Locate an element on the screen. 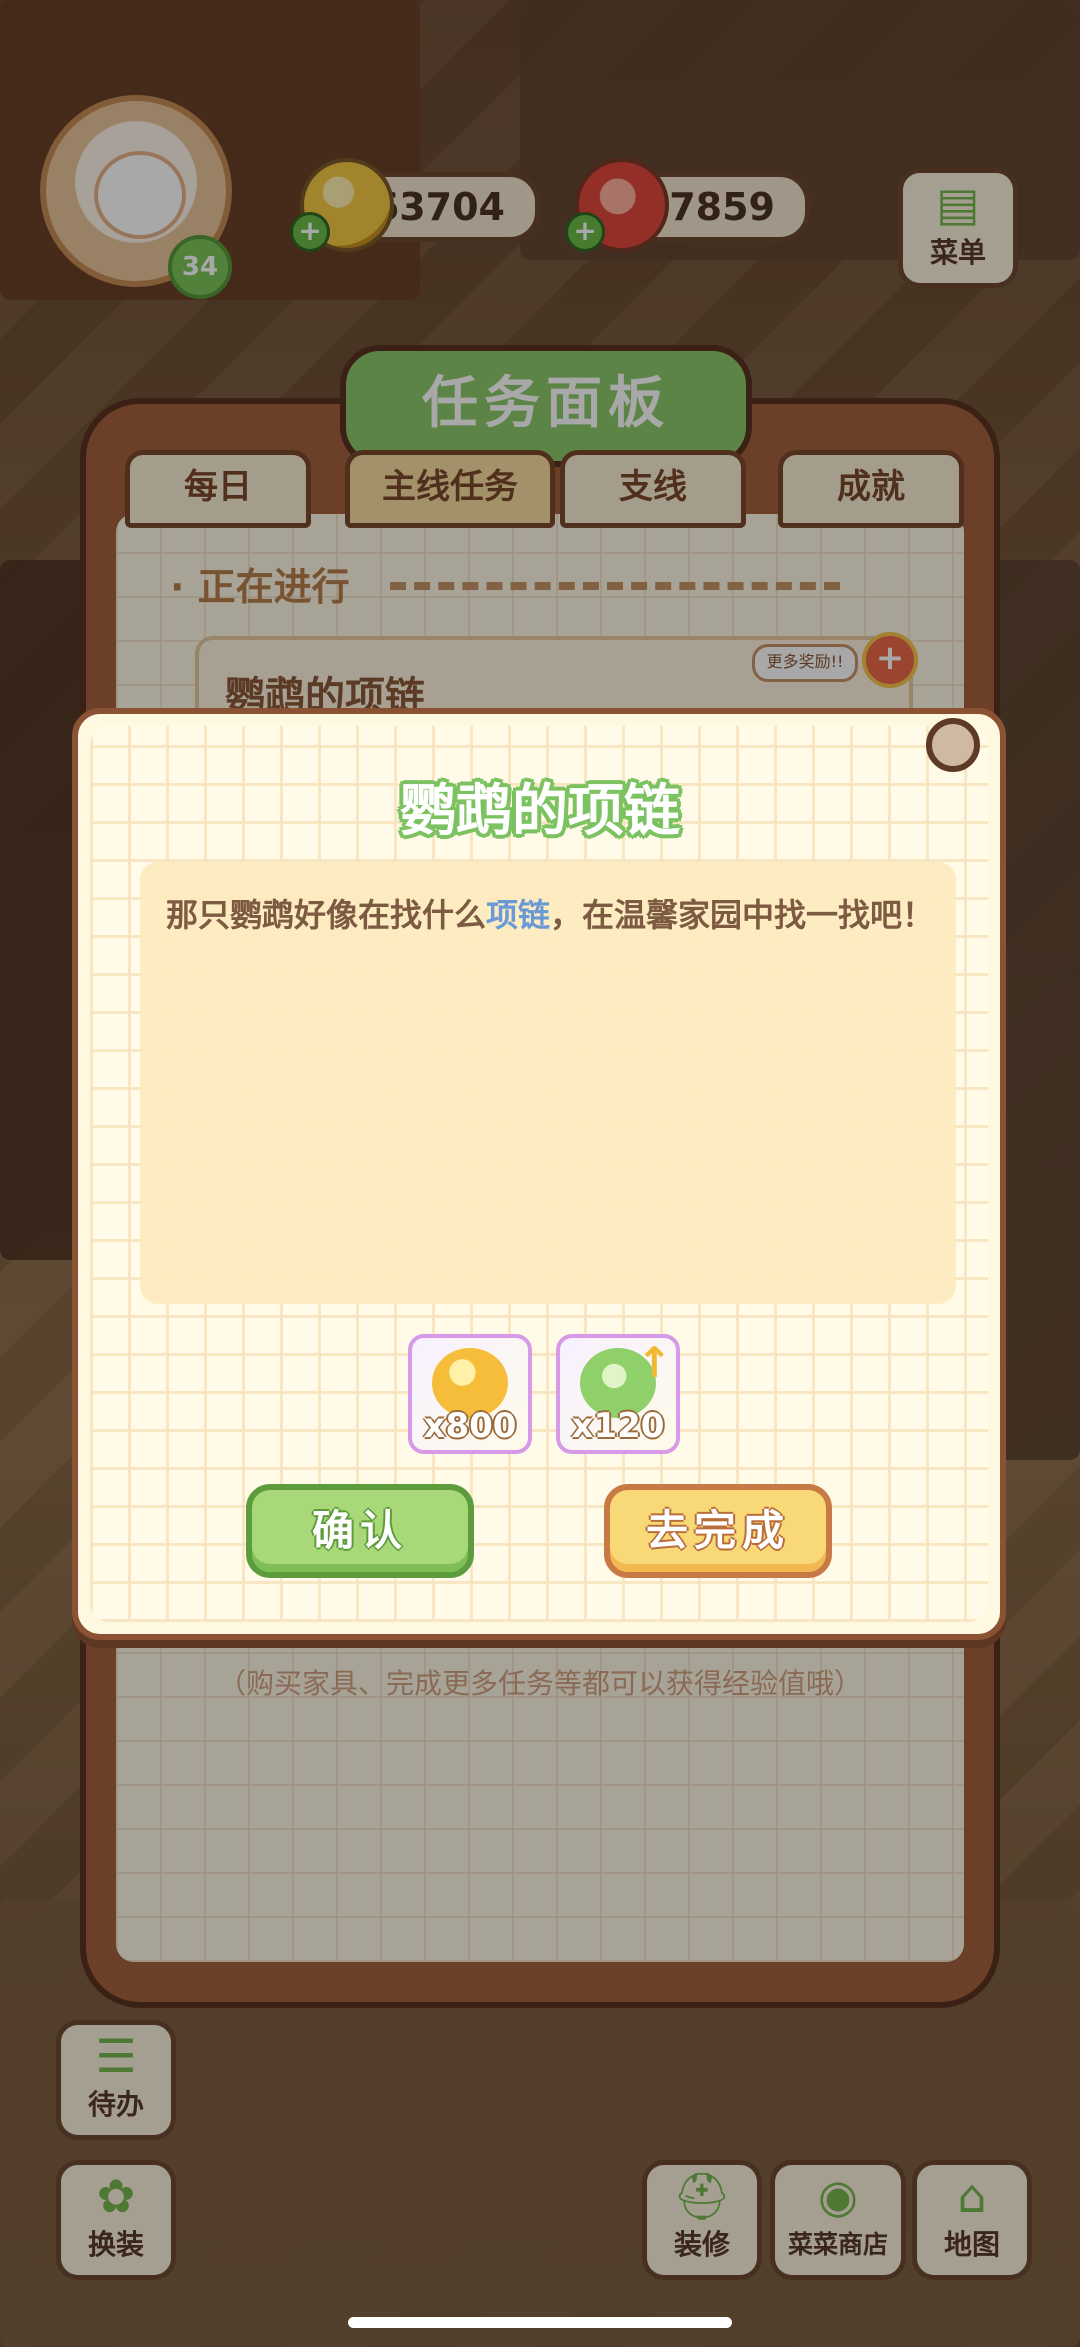  close-icon is located at coordinates (953, 745).